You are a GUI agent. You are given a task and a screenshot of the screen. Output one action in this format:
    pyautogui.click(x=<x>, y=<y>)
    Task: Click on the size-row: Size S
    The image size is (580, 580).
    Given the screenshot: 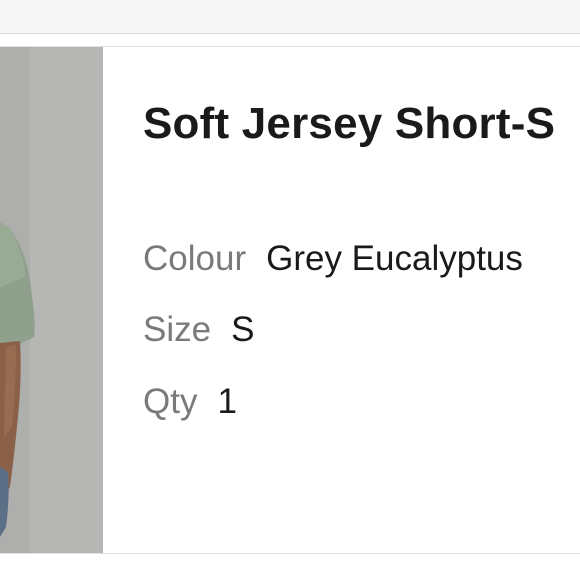 What is the action you would take?
    pyautogui.click(x=198, y=329)
    